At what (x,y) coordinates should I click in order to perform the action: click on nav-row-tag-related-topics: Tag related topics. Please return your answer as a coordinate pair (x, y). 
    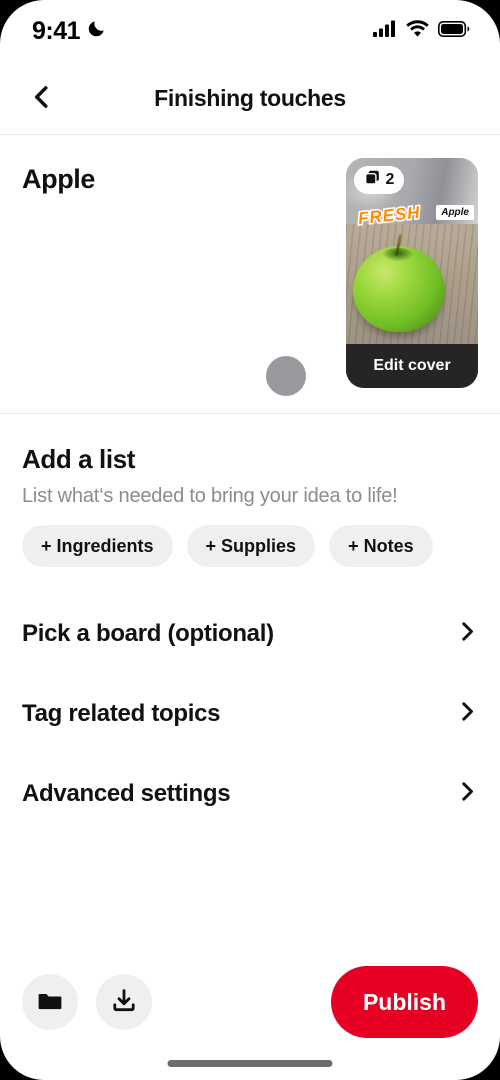
    Looking at the image, I should click on (250, 714).